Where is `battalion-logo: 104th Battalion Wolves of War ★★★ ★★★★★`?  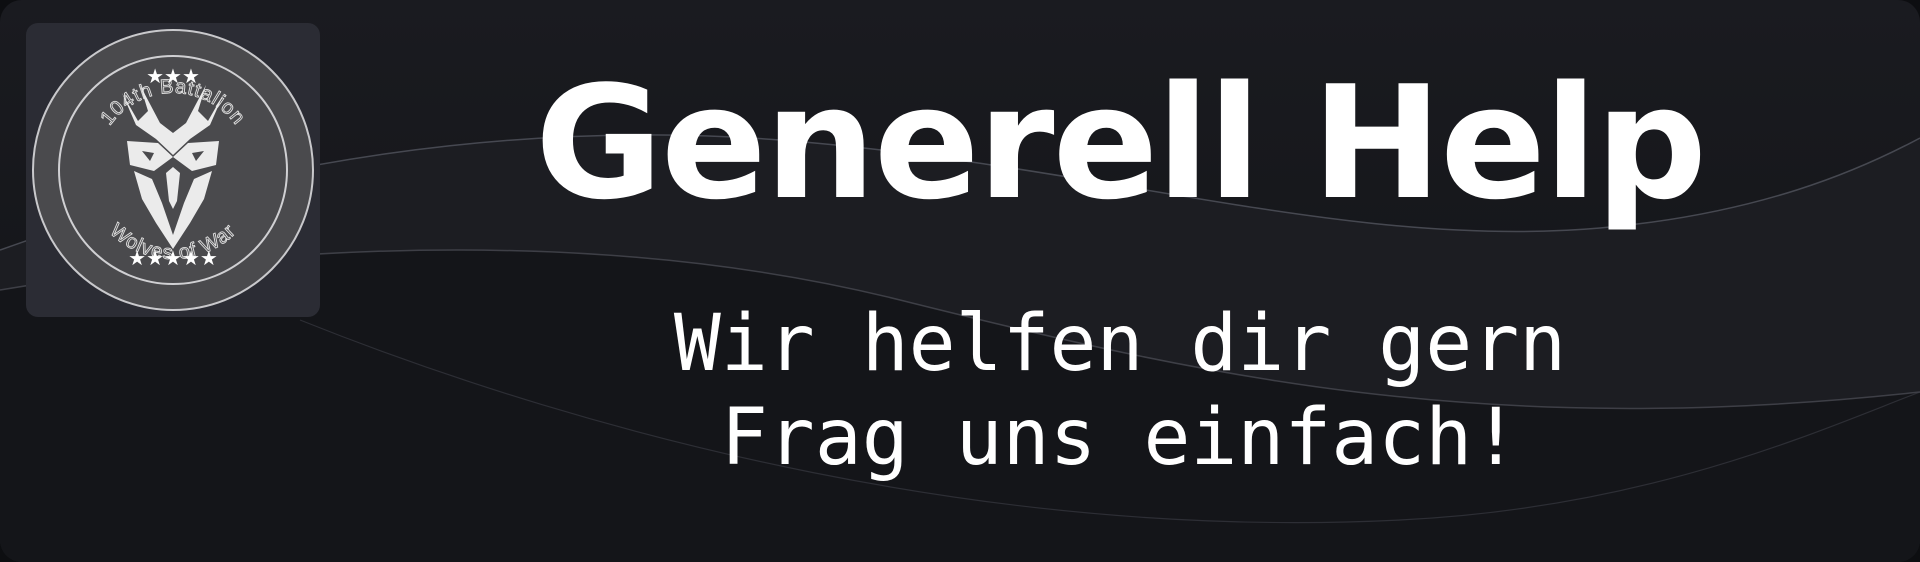 battalion-logo: 104th Battalion Wolves of War ★★★ ★★★★★ is located at coordinates (173, 170).